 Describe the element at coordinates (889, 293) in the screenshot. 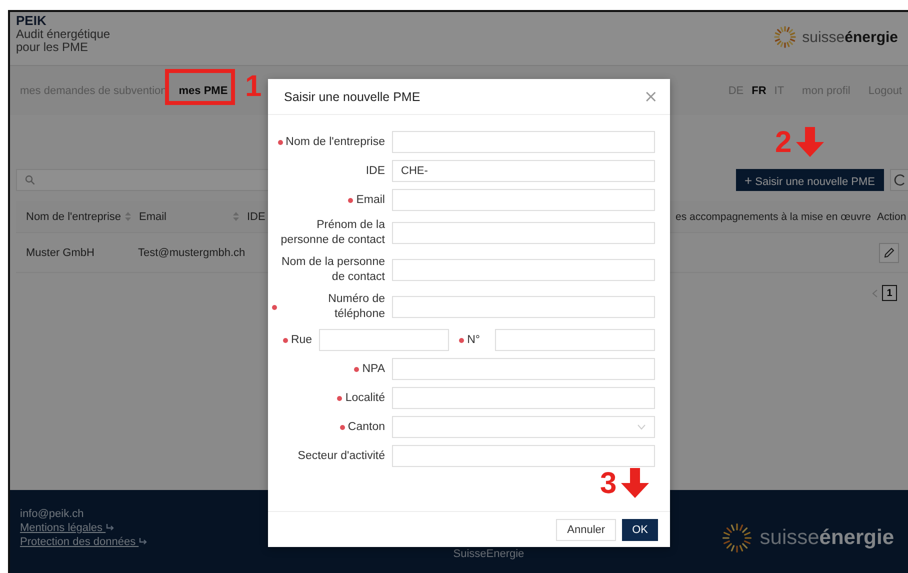

I see `page-button: 1` at that location.